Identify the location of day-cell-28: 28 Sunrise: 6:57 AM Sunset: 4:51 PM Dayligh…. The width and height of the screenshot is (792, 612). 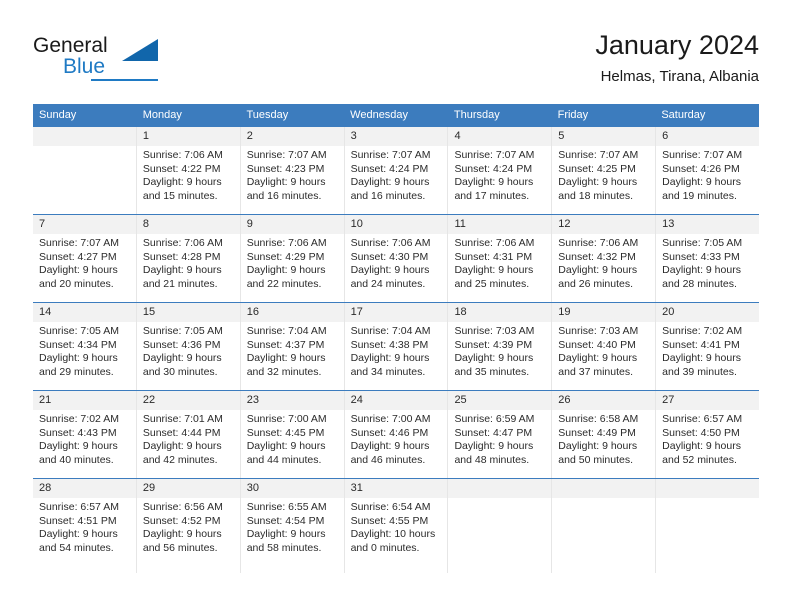
(85, 526).